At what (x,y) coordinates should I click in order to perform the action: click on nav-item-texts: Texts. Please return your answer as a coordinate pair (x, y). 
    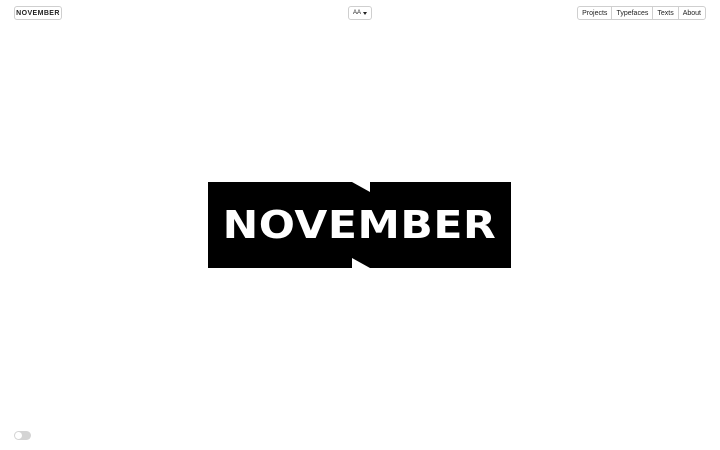
    Looking at the image, I should click on (664, 13).